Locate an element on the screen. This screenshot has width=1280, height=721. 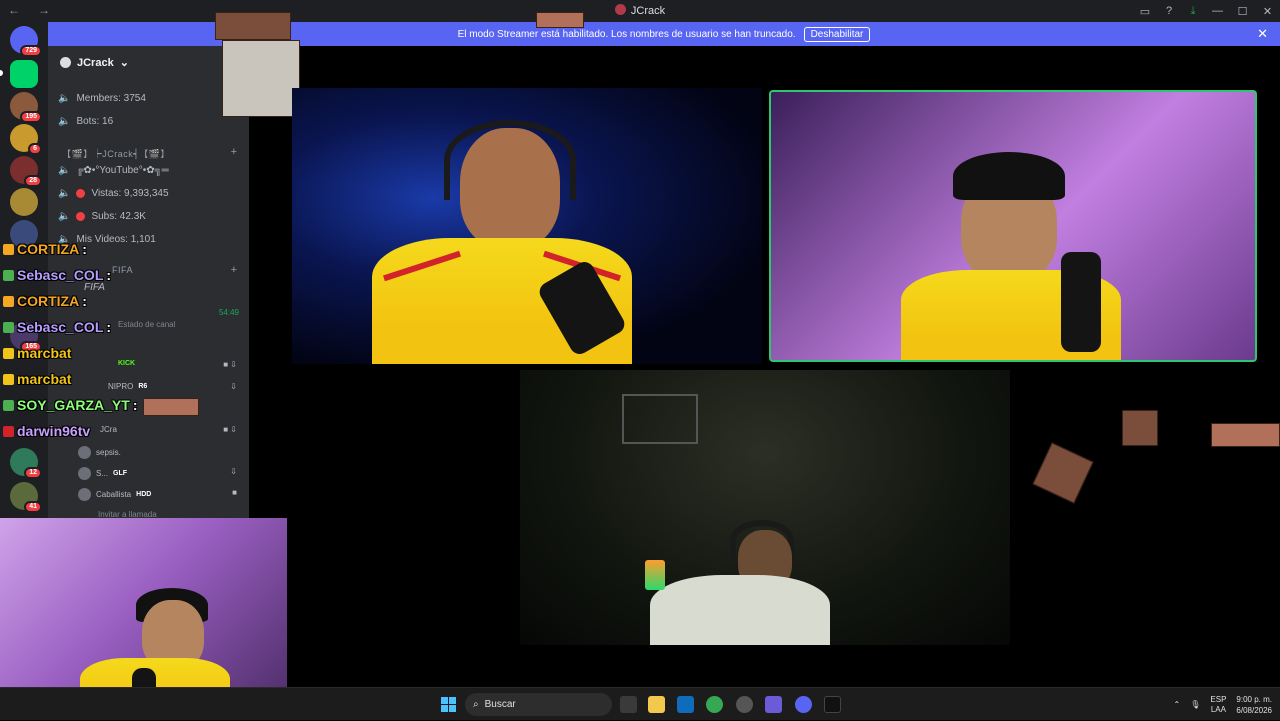
face is located at coordinates (510, 188).